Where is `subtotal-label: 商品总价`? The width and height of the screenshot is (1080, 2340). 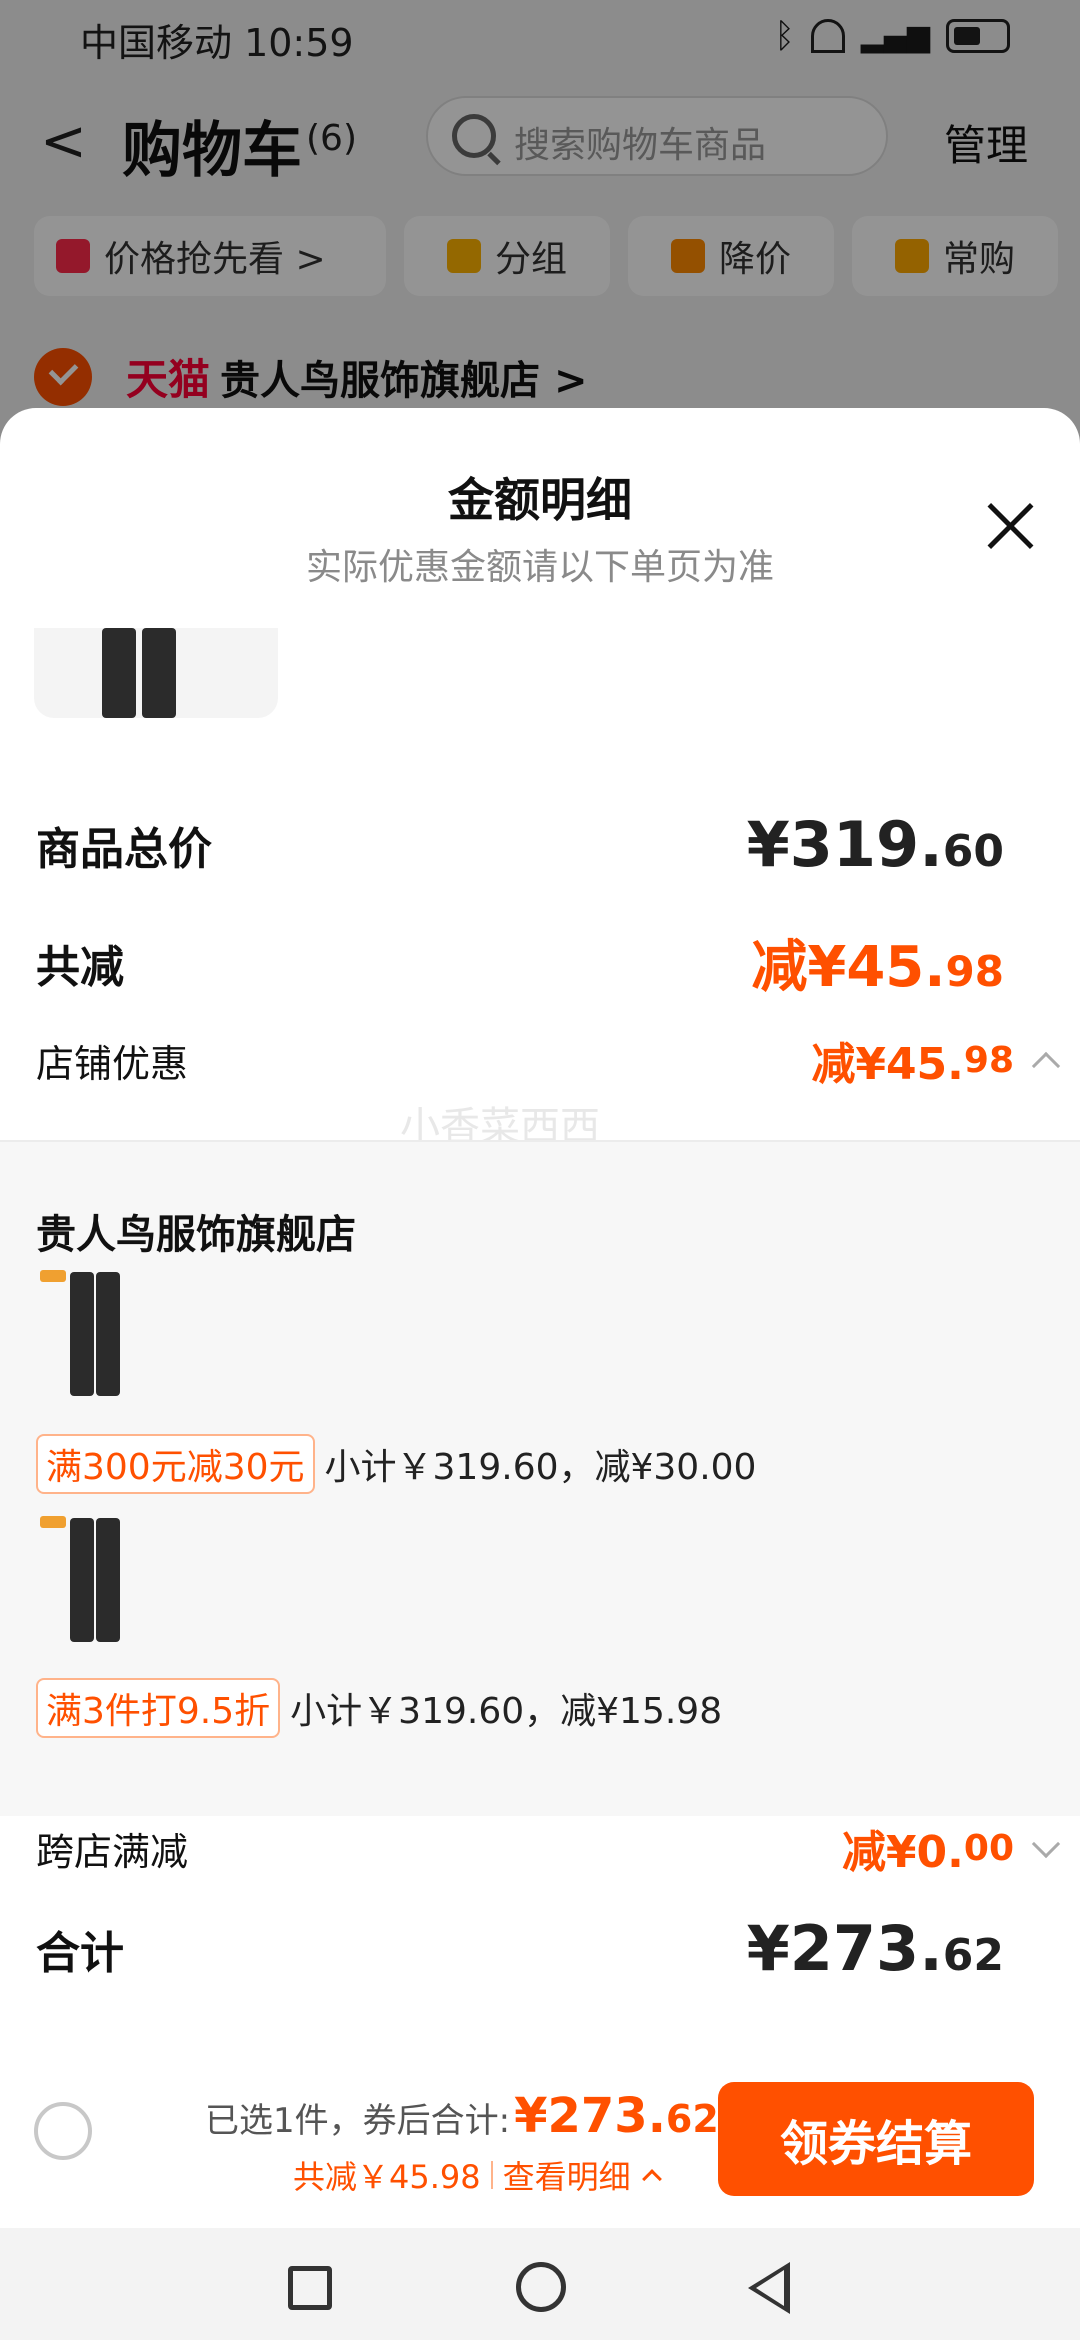
subtotal-label: 商品总价 is located at coordinates (124, 849).